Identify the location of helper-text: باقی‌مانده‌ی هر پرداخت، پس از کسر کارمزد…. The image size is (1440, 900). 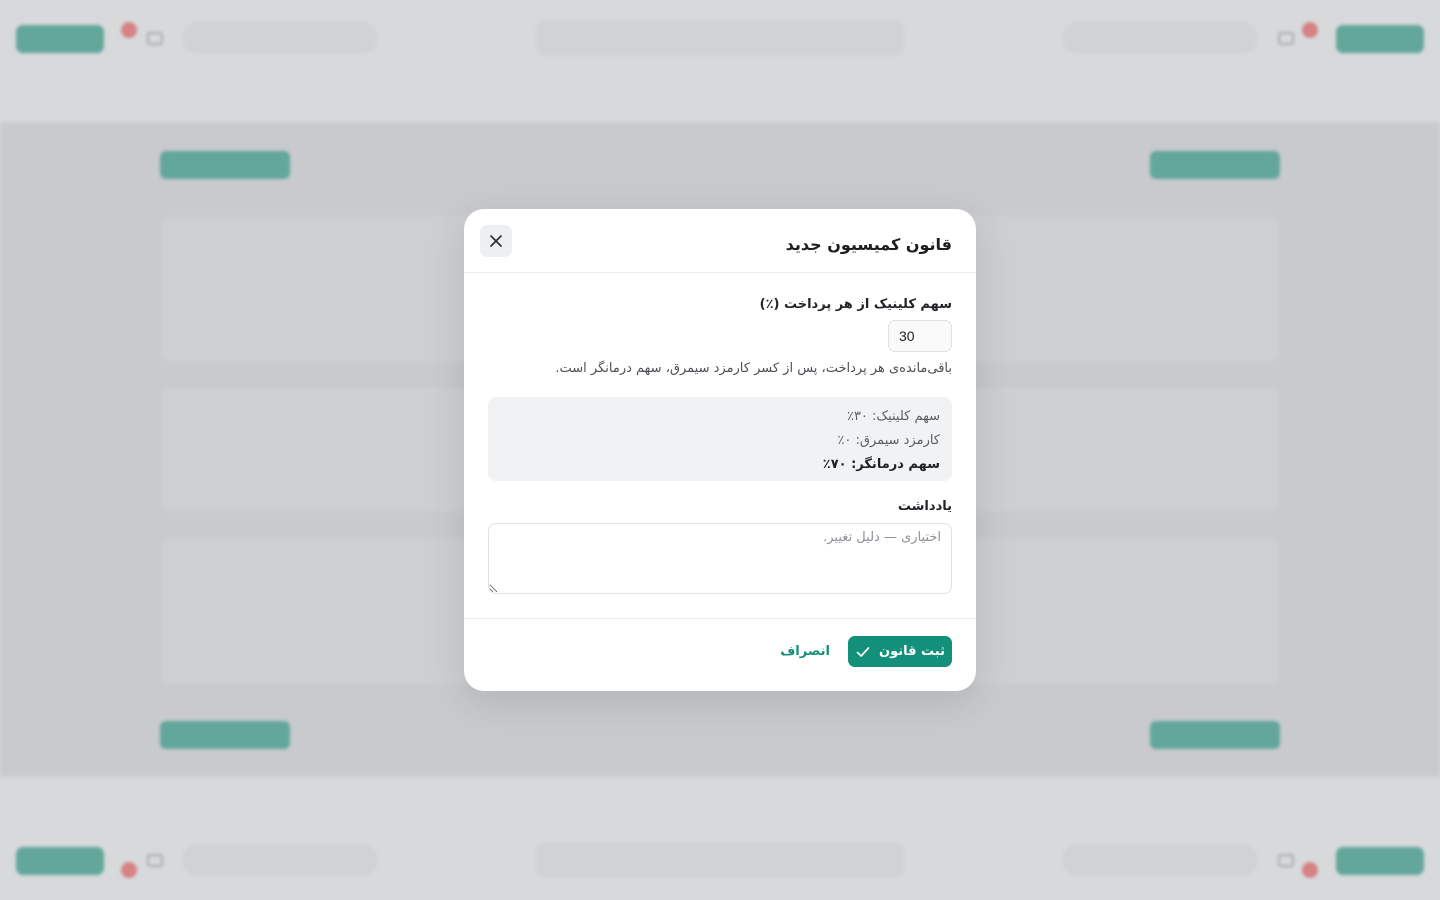
(753, 368).